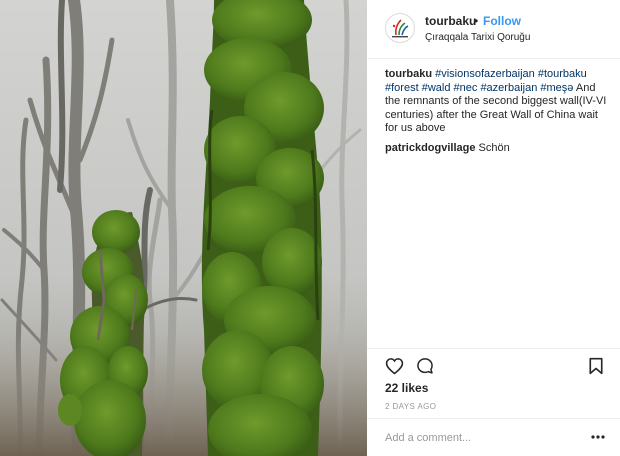  Describe the element at coordinates (485, 74) in the screenshot. I see `hashtag-link: #visionsofazerbaijan` at that location.